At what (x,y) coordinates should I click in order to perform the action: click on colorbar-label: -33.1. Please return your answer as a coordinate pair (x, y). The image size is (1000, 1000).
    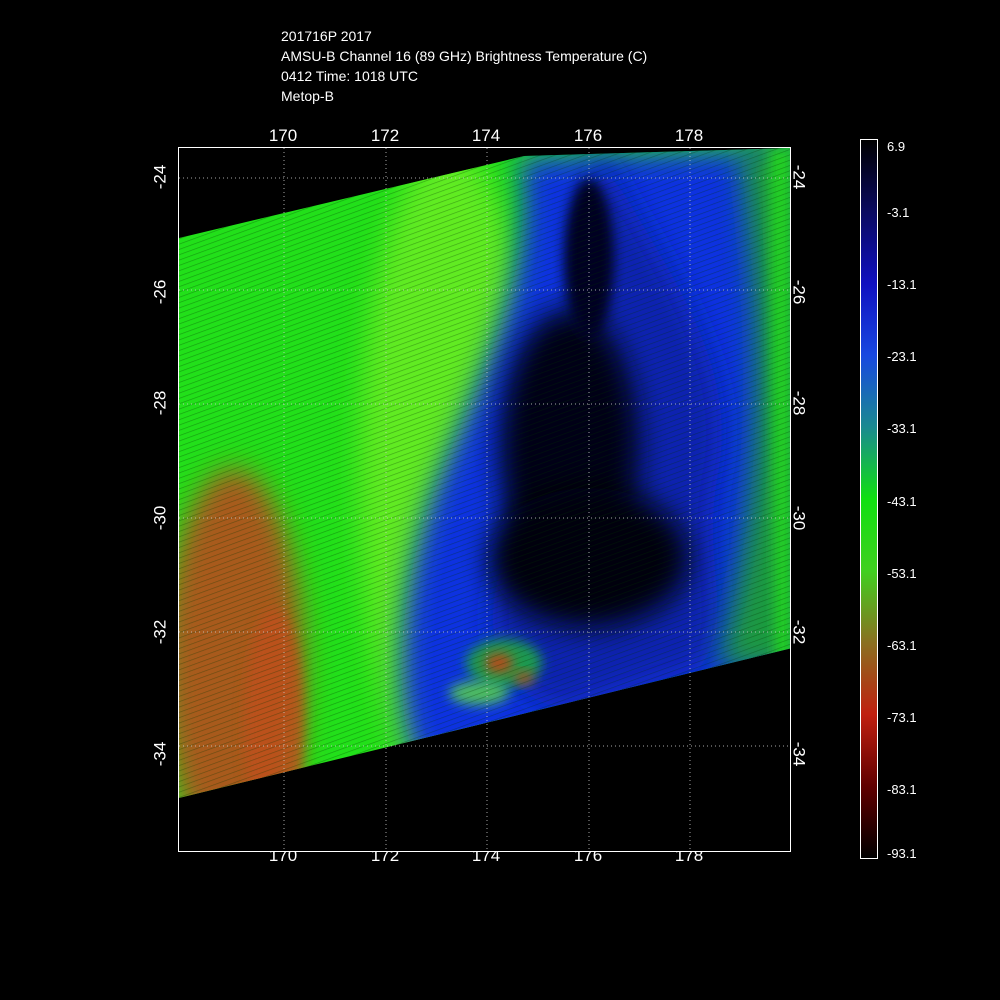
    Looking at the image, I should click on (902, 428).